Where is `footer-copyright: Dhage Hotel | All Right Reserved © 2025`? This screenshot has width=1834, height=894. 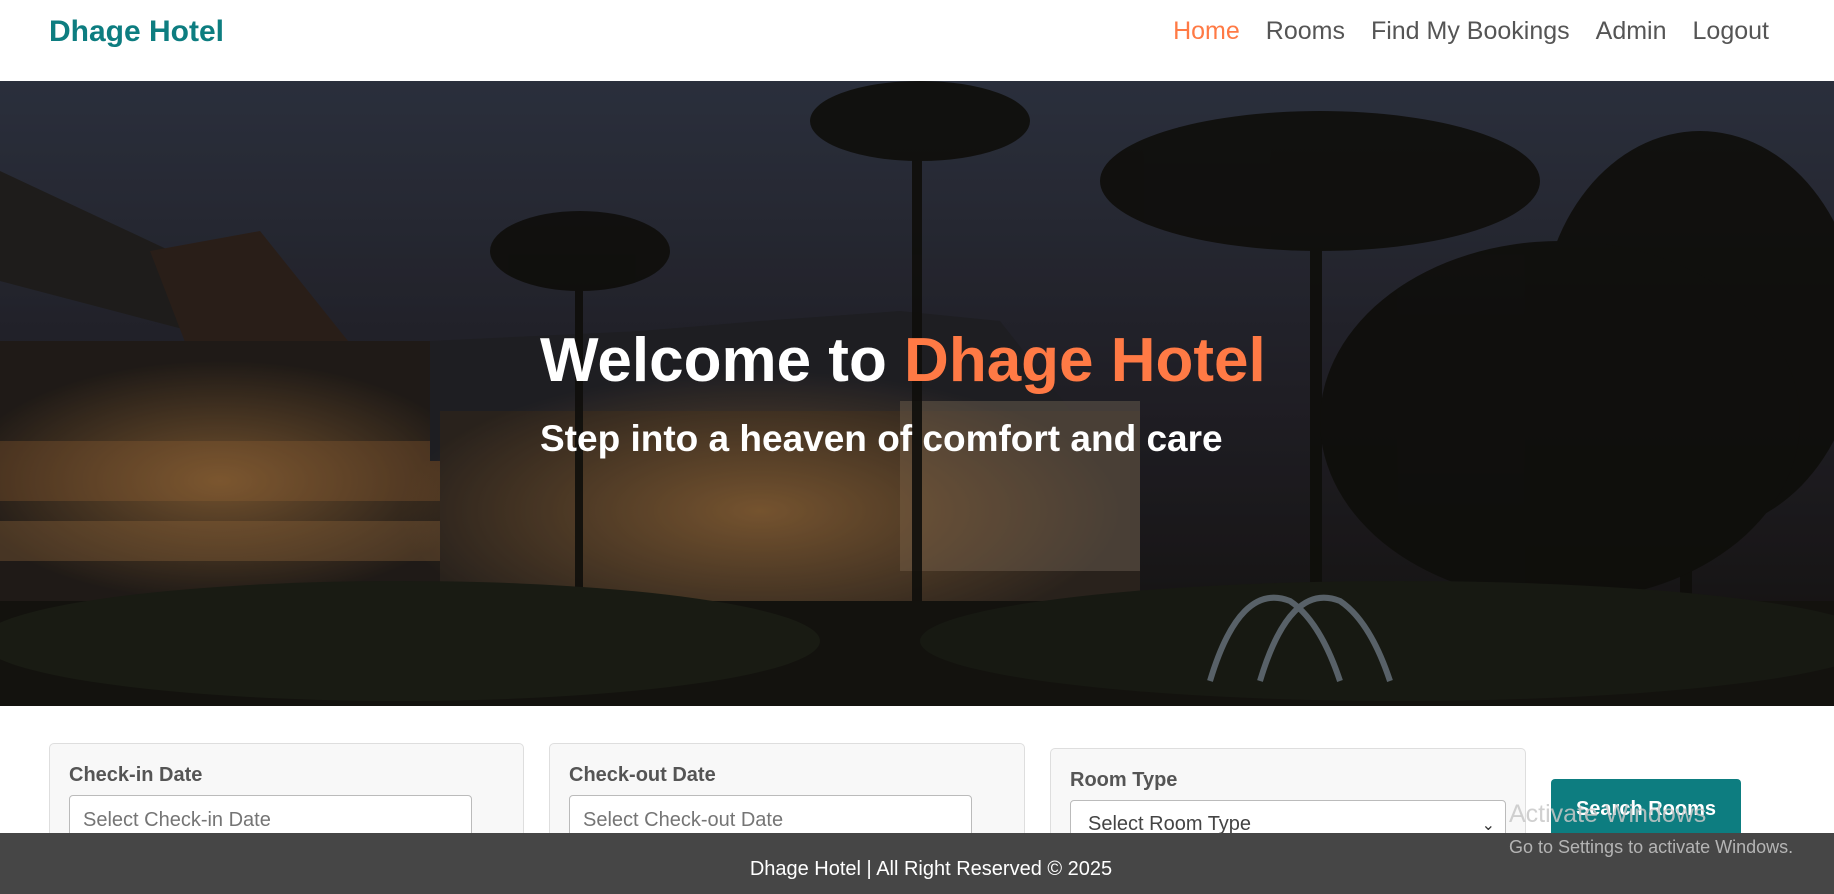
footer-copyright: Dhage Hotel | All Right Reserved © 2025 is located at coordinates (931, 869).